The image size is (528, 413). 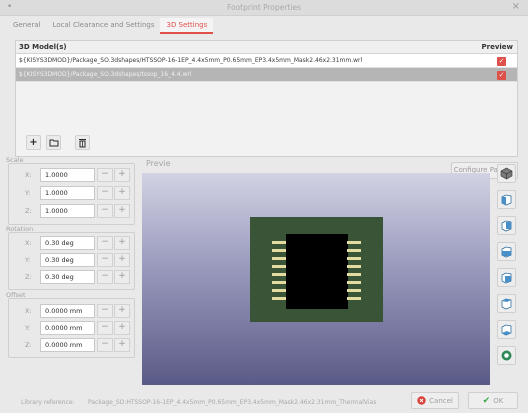 What do you see at coordinates (28, 211) in the screenshot?
I see `scale-z-label: Z:` at bounding box center [28, 211].